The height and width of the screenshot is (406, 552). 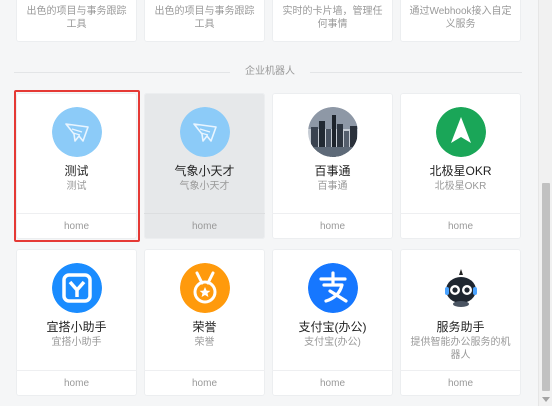 What do you see at coordinates (204, 342) in the screenshot?
I see `robot-description: 荣誉` at bounding box center [204, 342].